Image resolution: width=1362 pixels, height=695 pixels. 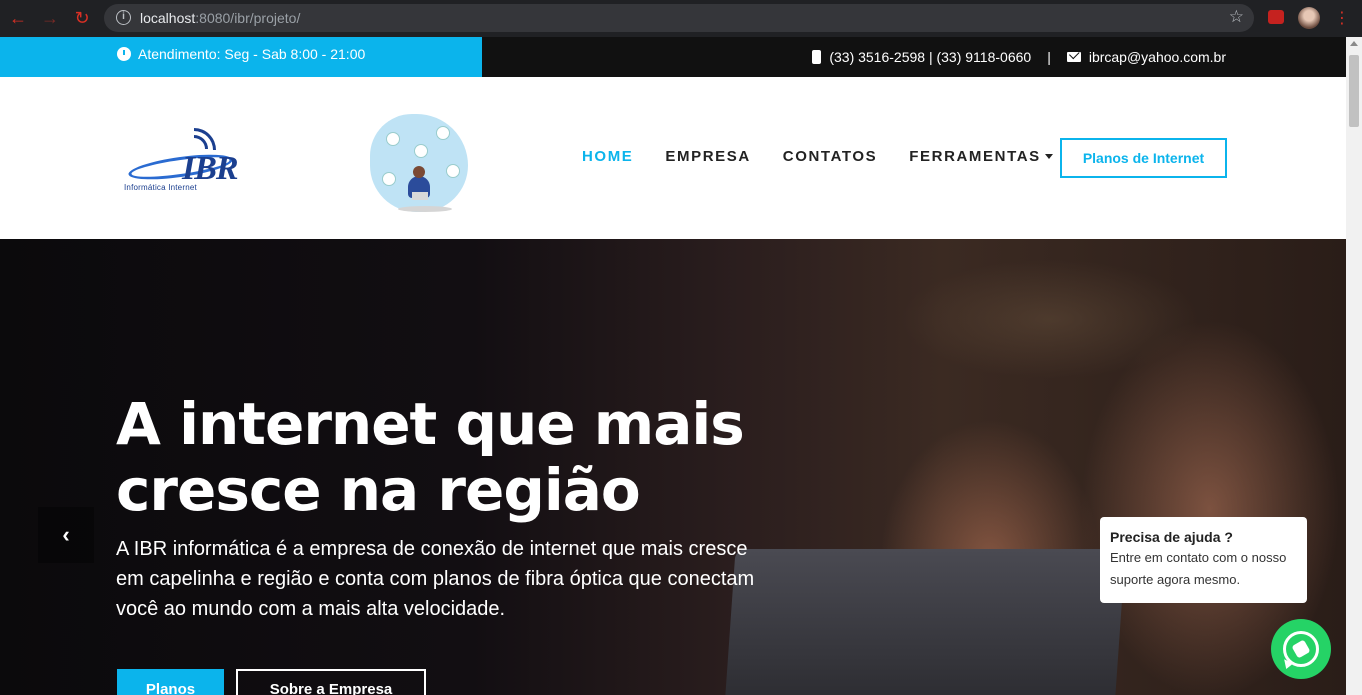 What do you see at coordinates (430, 457) in the screenshot?
I see `hero-title: A internet que mais cresce na região` at bounding box center [430, 457].